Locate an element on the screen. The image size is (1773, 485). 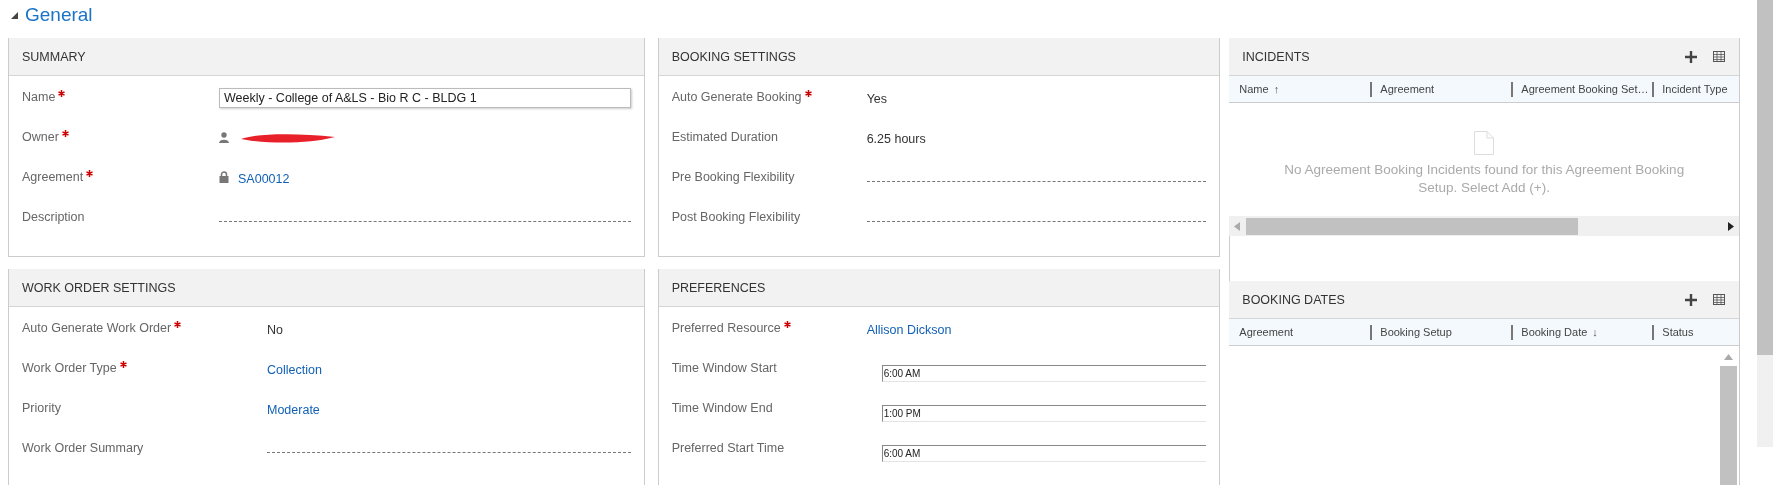
section-title: General is located at coordinates (59, 15).